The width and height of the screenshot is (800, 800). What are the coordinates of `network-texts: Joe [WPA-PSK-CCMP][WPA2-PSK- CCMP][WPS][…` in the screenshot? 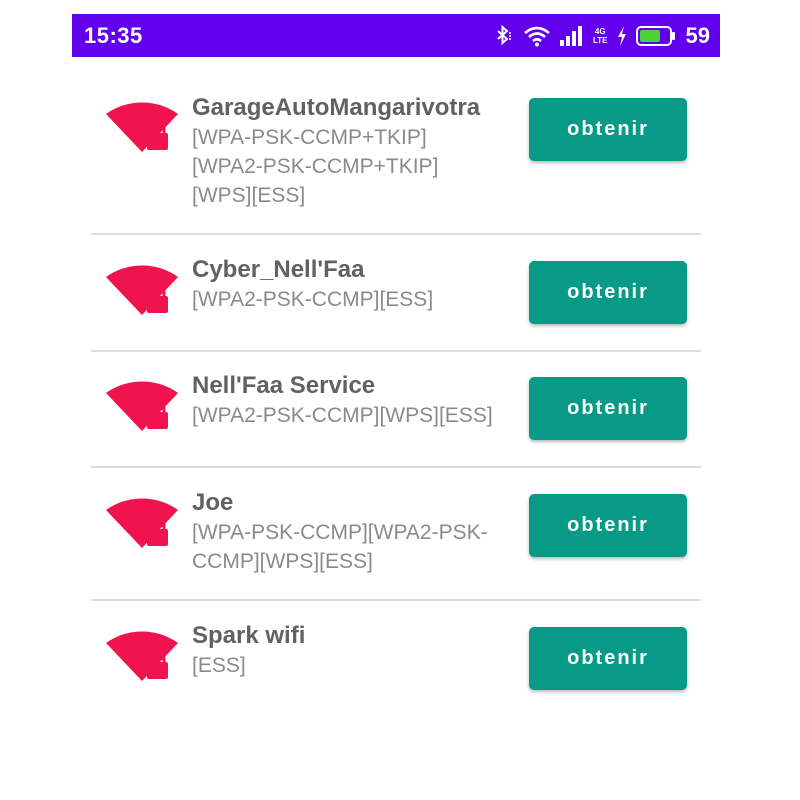 It's located at (362, 532).